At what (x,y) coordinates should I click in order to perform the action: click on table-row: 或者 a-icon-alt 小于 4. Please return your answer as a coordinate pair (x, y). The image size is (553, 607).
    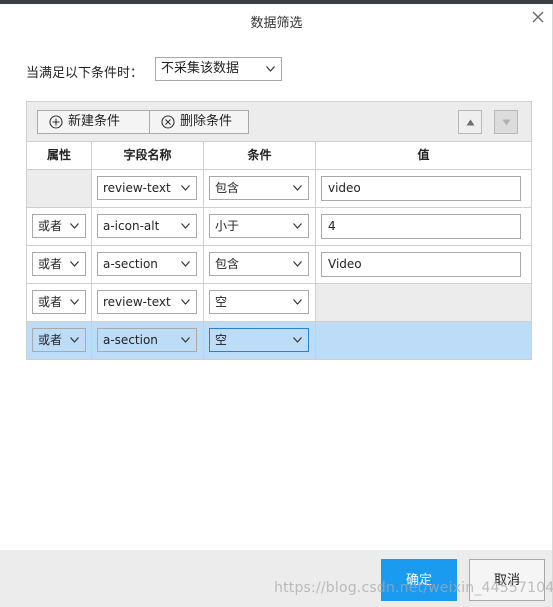
    Looking at the image, I should click on (279, 227).